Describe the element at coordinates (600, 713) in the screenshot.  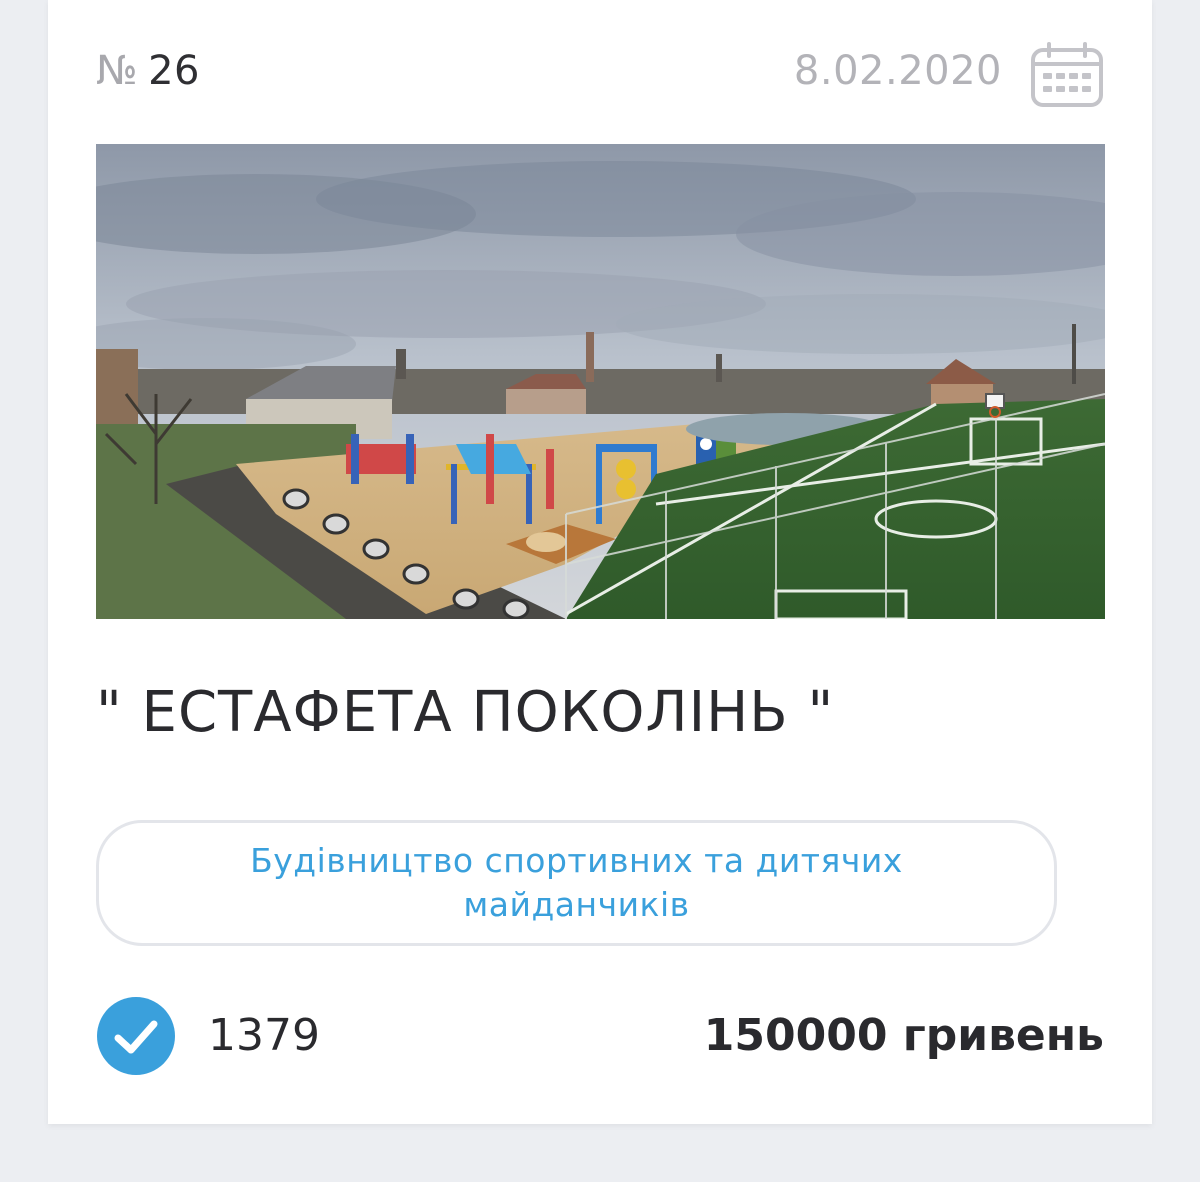
I see `project-title: " ЕСТАФЕТА ПОКОЛІНЬ "` at that location.